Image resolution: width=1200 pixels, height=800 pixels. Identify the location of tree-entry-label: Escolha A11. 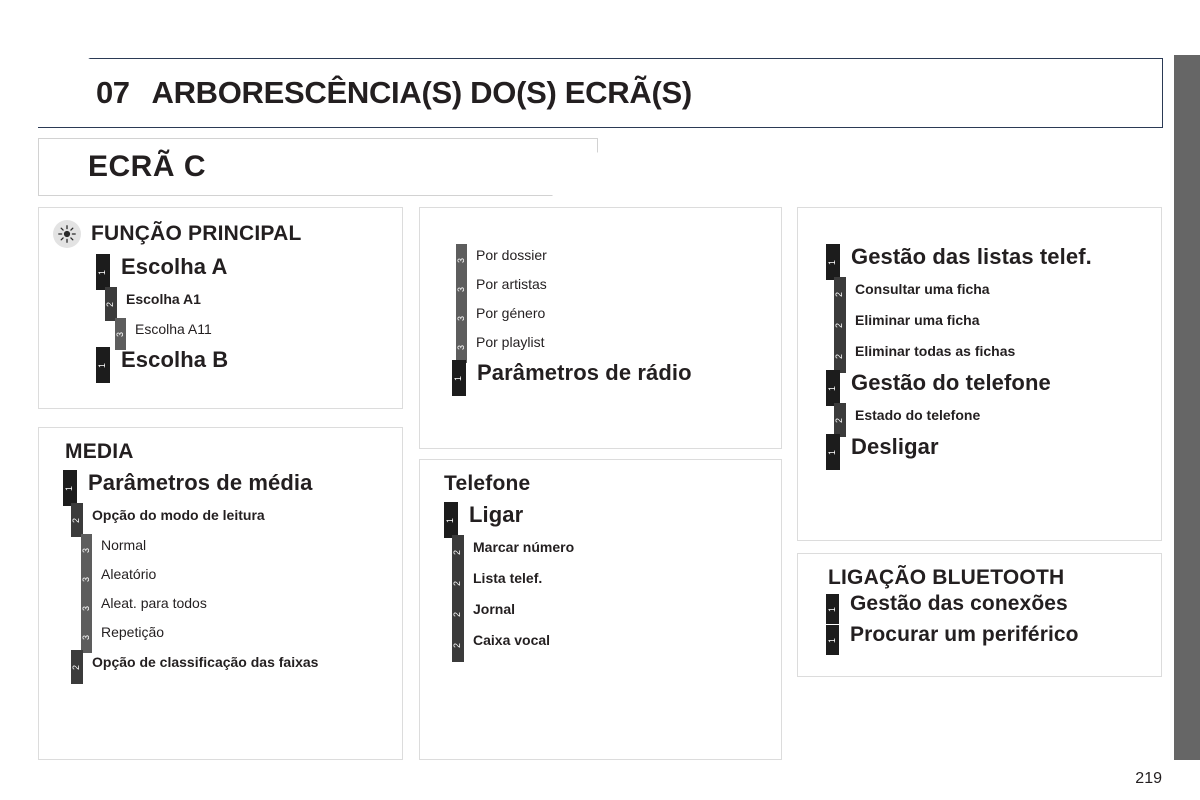
(173, 329).